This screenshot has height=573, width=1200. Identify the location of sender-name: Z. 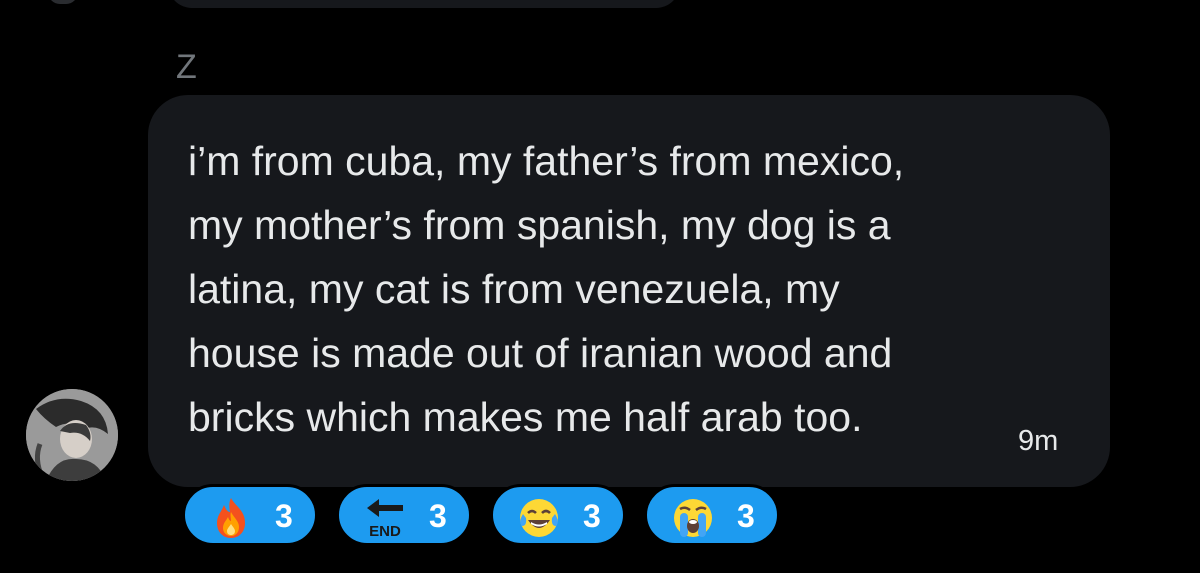
(186, 67).